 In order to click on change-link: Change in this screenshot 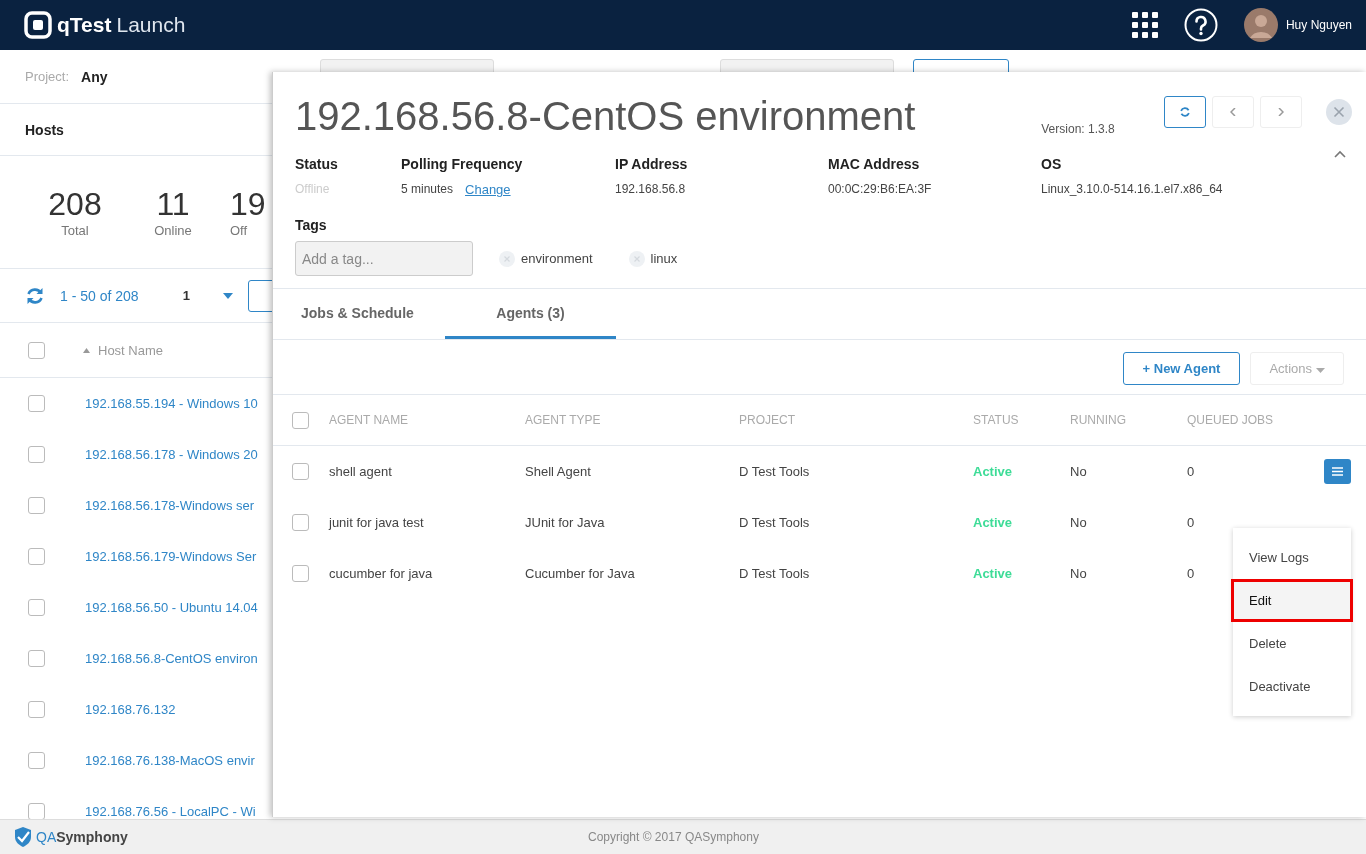, I will do `click(488, 189)`.